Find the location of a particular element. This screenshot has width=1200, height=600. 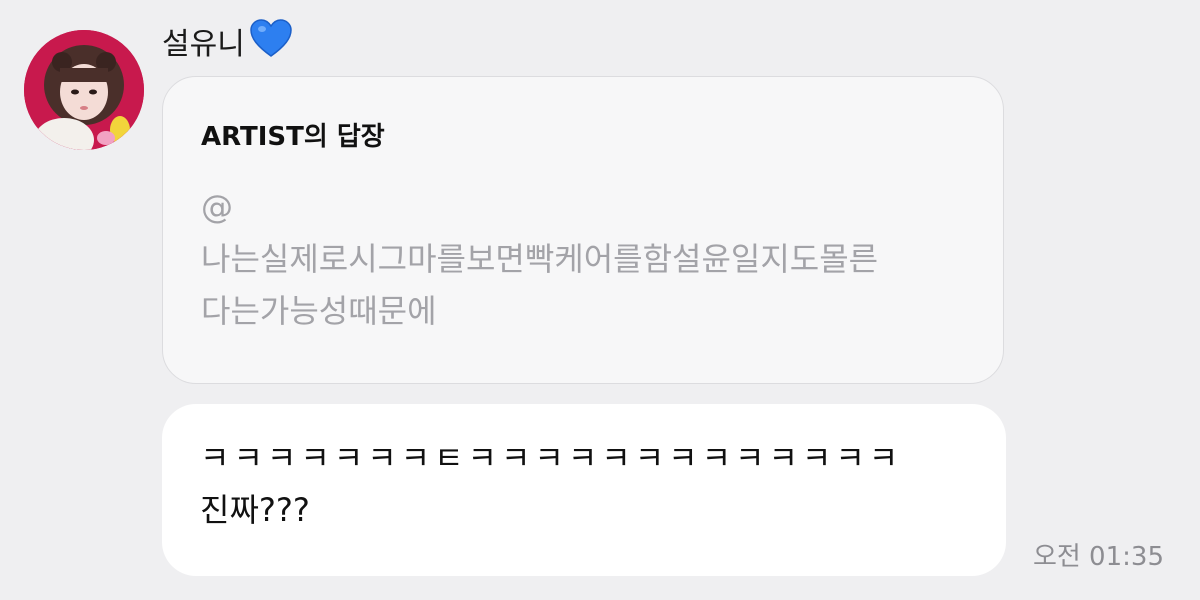

quote-line: 다는가능성때문에 is located at coordinates (319, 311).